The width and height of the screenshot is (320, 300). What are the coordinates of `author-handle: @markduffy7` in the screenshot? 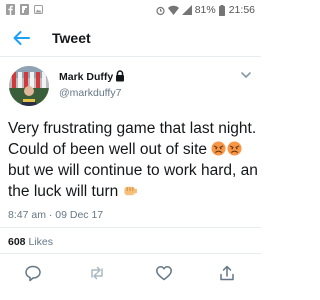 It's located at (90, 93).